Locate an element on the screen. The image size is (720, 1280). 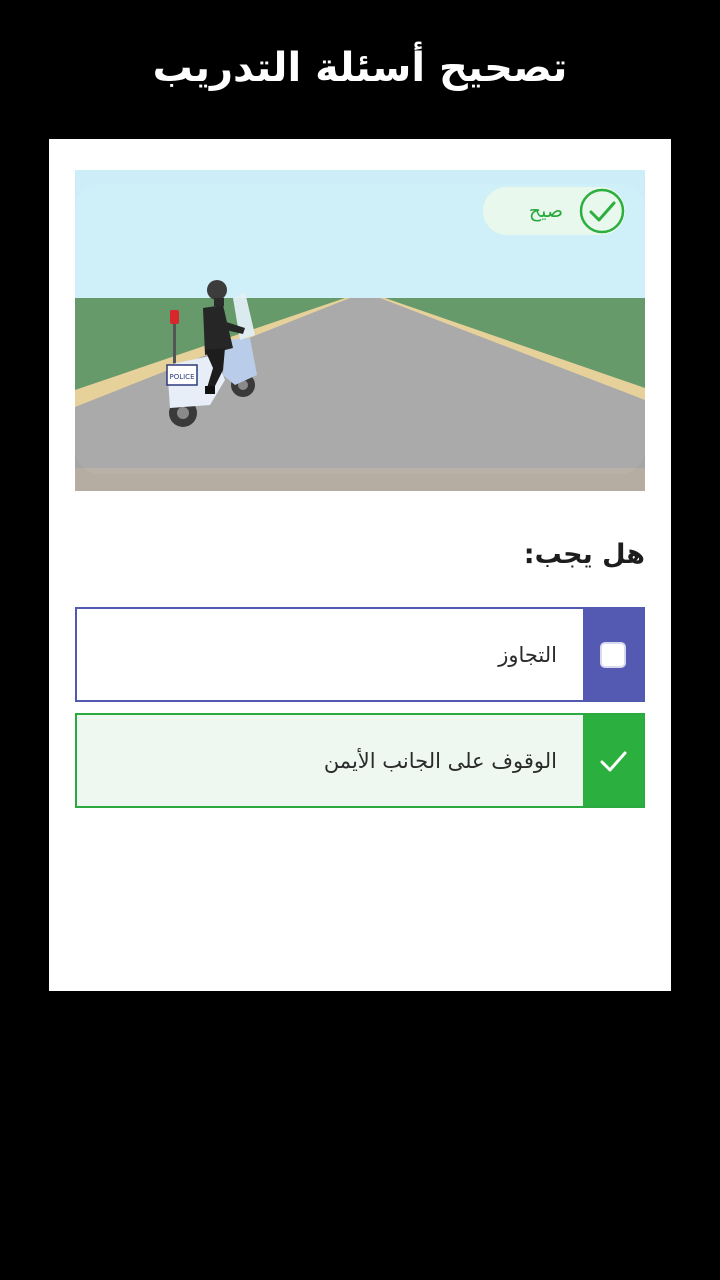
result-label: صيح is located at coordinates (545, 211).